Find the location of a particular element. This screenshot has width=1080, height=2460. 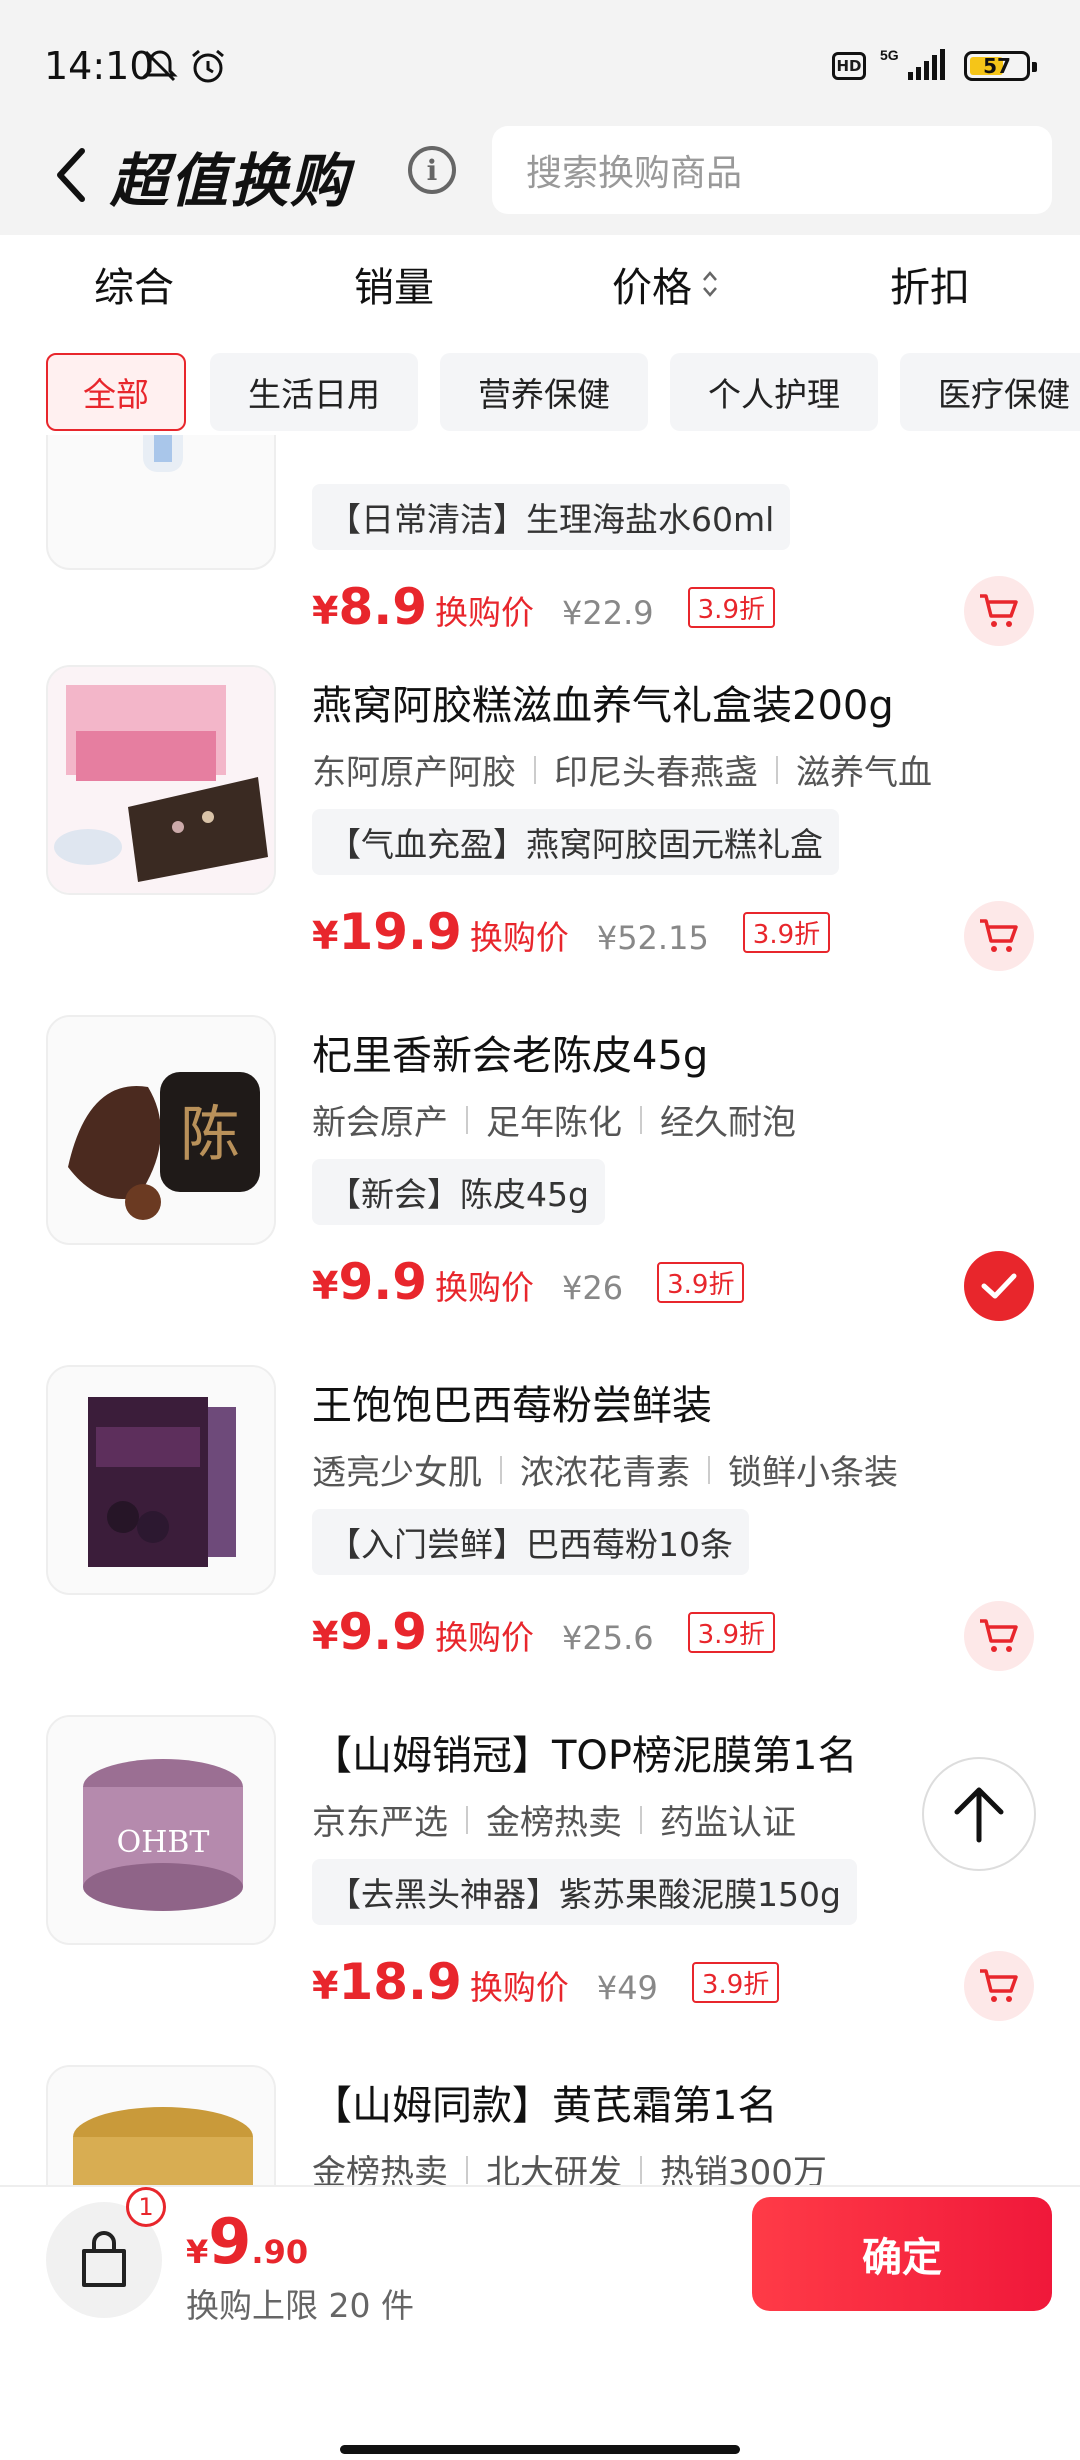

category-chip-personal-care: 个人护理 is located at coordinates (774, 392).